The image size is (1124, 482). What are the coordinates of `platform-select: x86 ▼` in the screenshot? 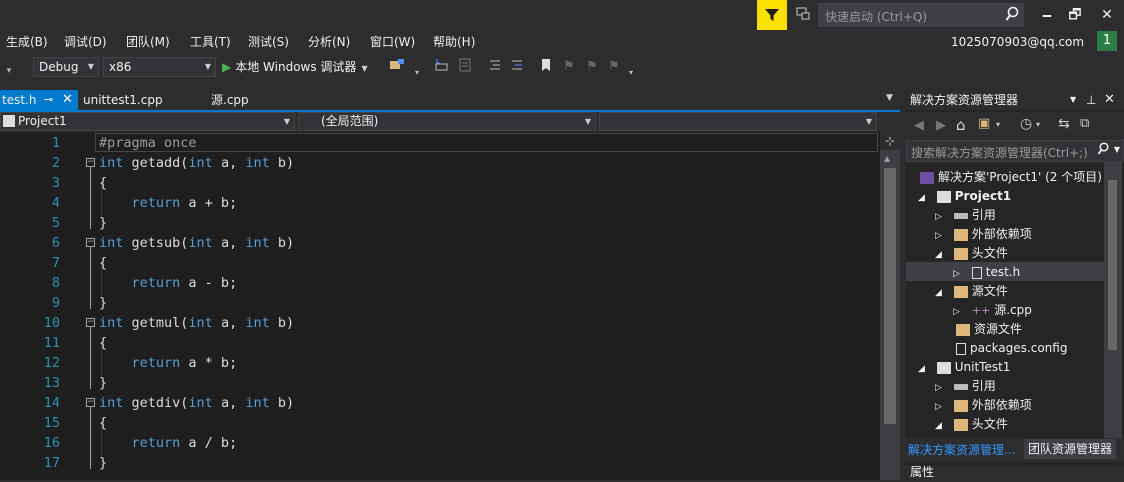 It's located at (159, 67).